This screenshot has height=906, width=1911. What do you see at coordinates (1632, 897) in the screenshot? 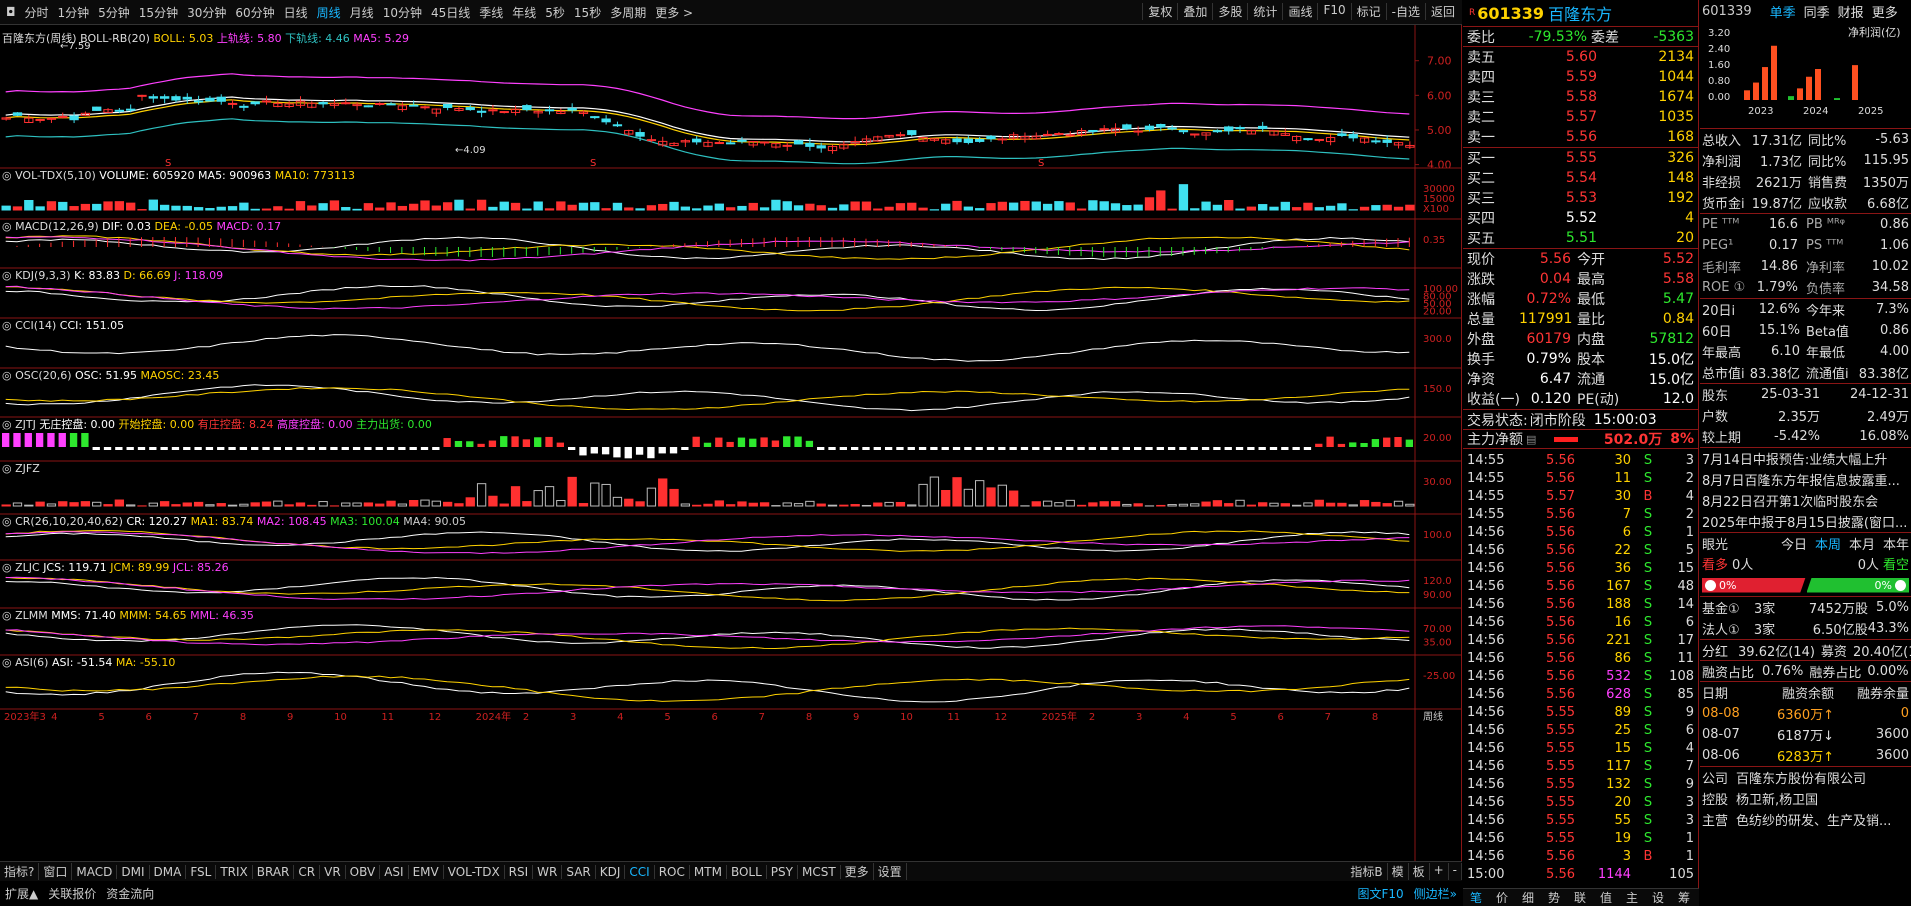
I see `detail-tab-6: 主` at bounding box center [1632, 897].